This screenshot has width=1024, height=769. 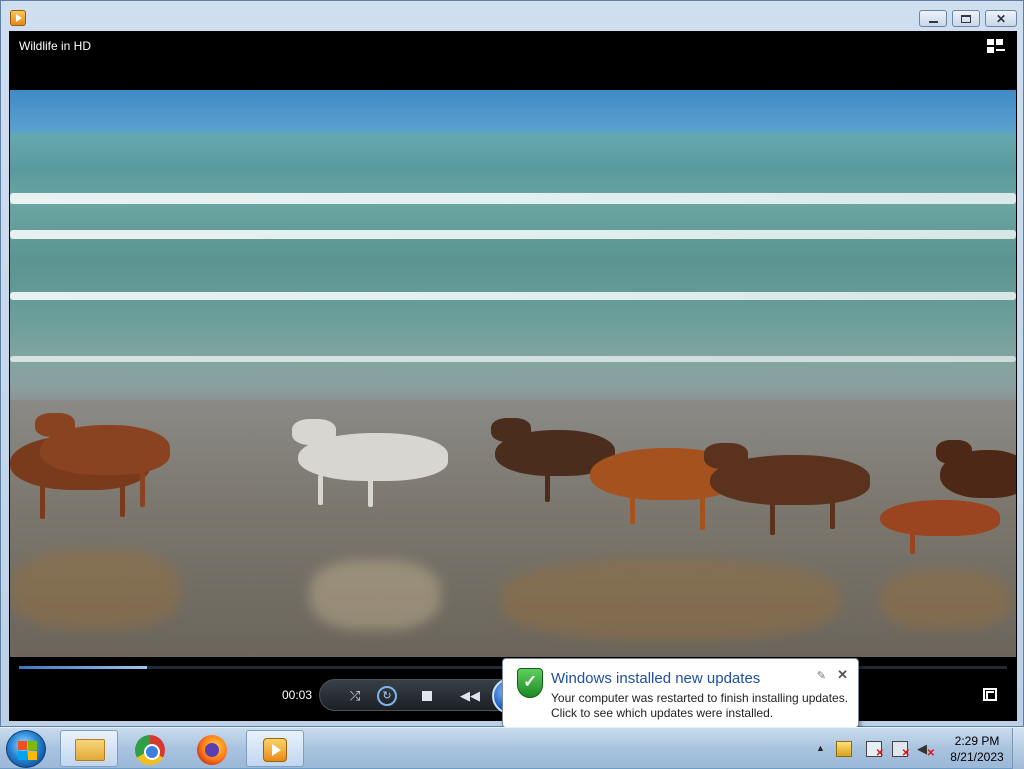 I want to click on show-desktop-button, so click(x=1018, y=748).